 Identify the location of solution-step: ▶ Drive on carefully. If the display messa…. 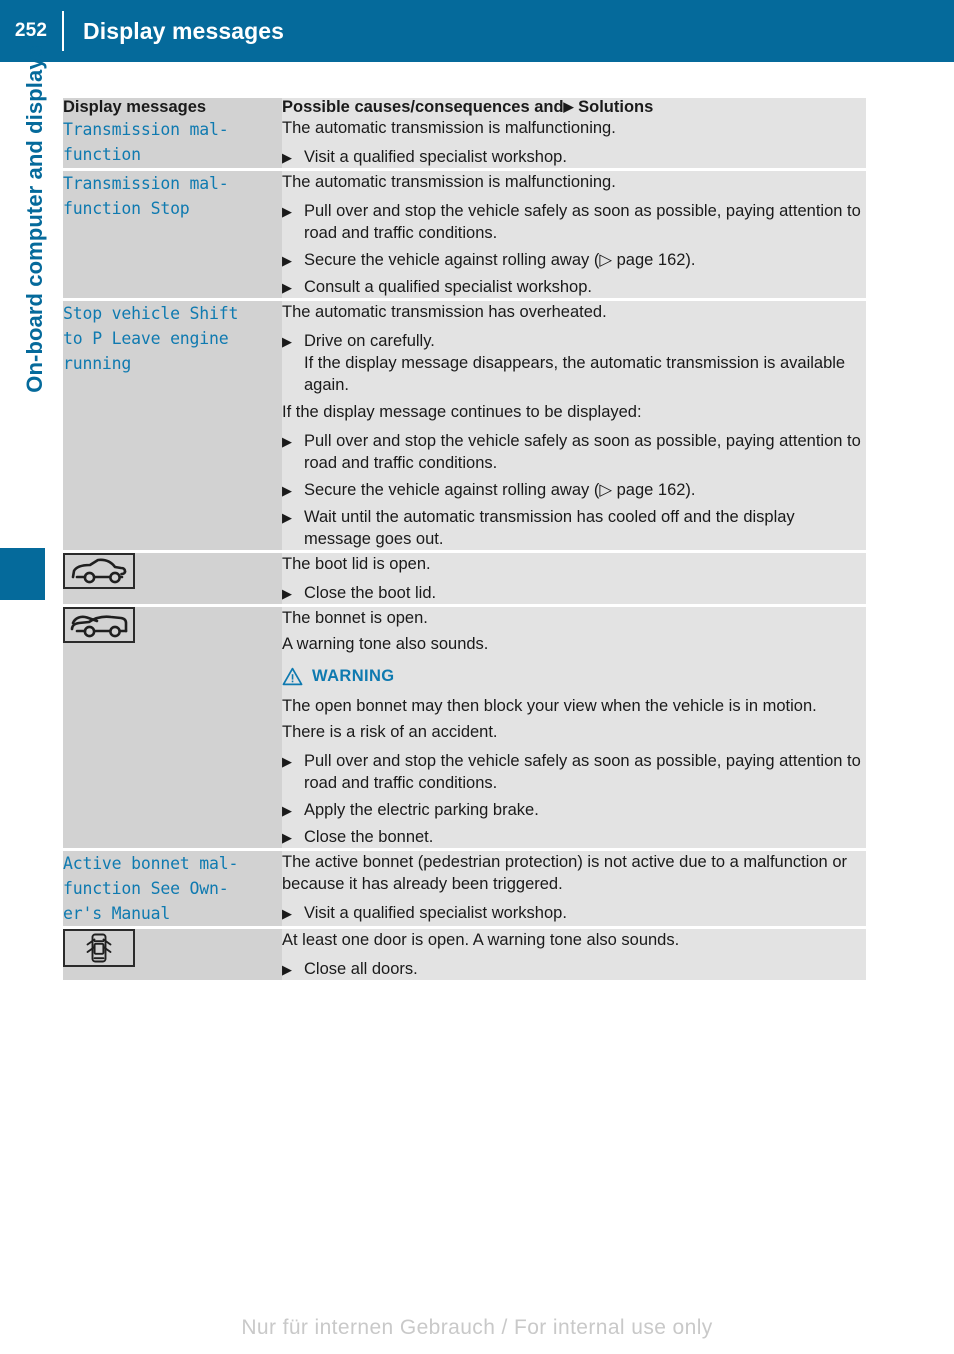
(574, 363).